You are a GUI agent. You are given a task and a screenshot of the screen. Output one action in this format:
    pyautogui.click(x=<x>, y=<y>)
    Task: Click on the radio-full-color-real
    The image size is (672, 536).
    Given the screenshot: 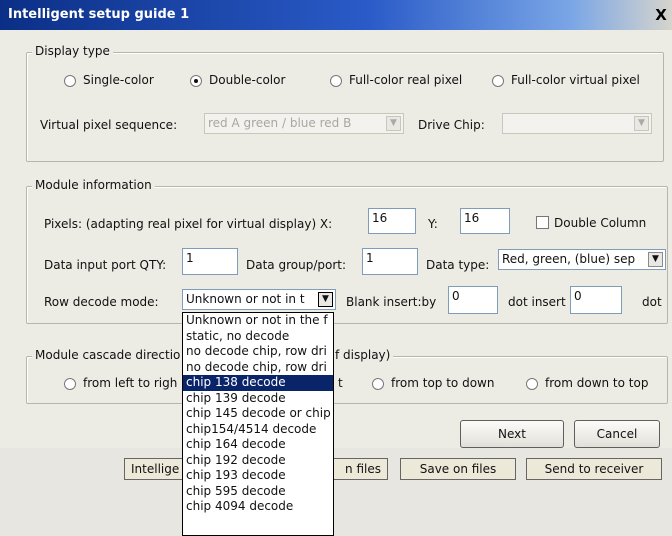 What is the action you would take?
    pyautogui.click(x=336, y=81)
    